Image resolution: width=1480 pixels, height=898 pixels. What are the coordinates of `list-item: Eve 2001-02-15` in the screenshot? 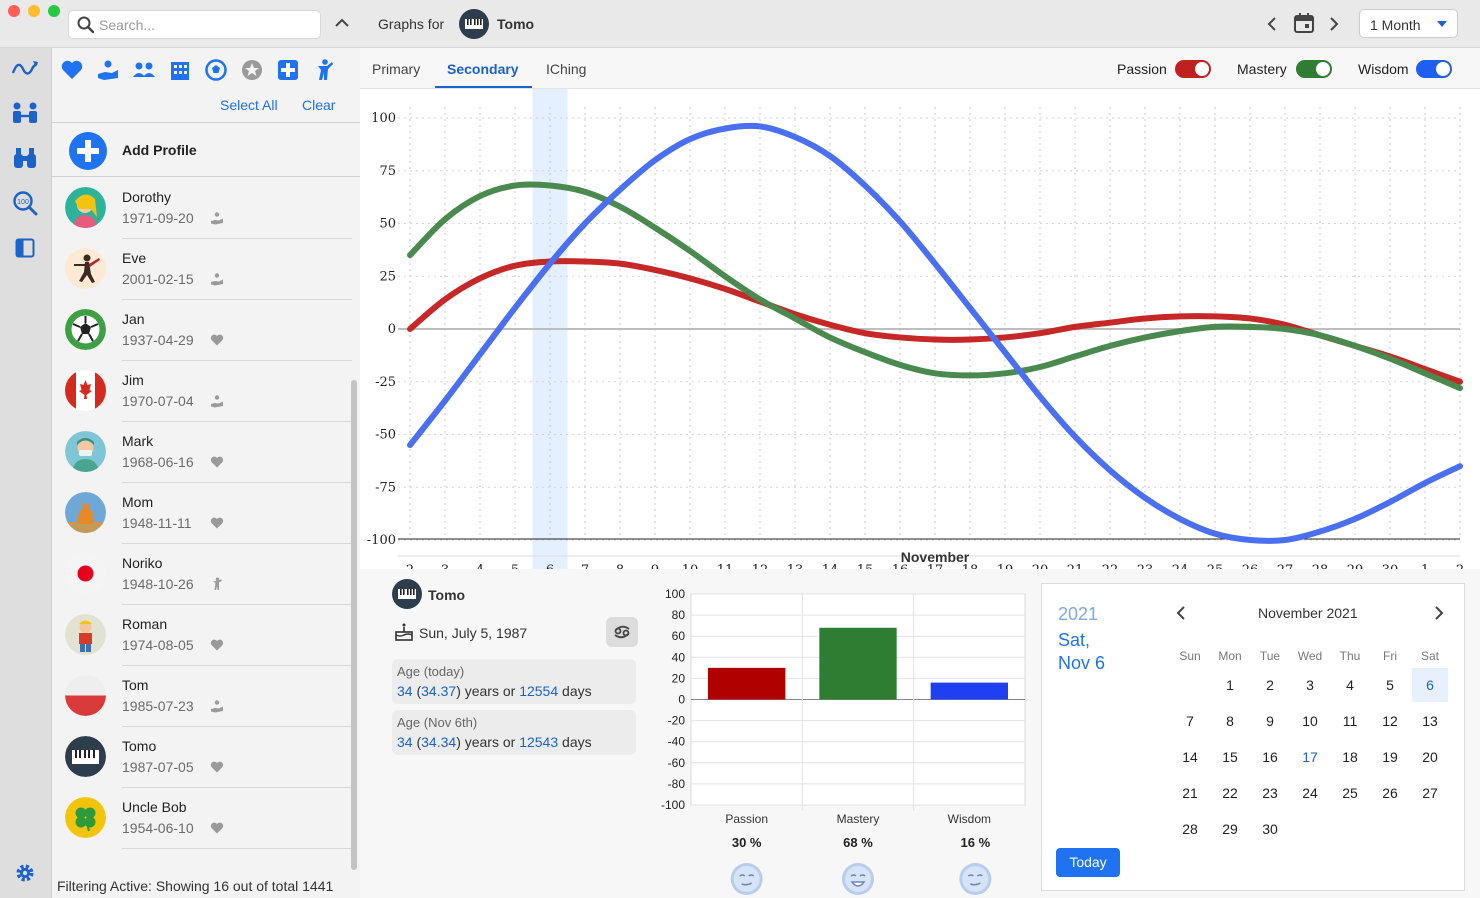 It's located at (202, 269).